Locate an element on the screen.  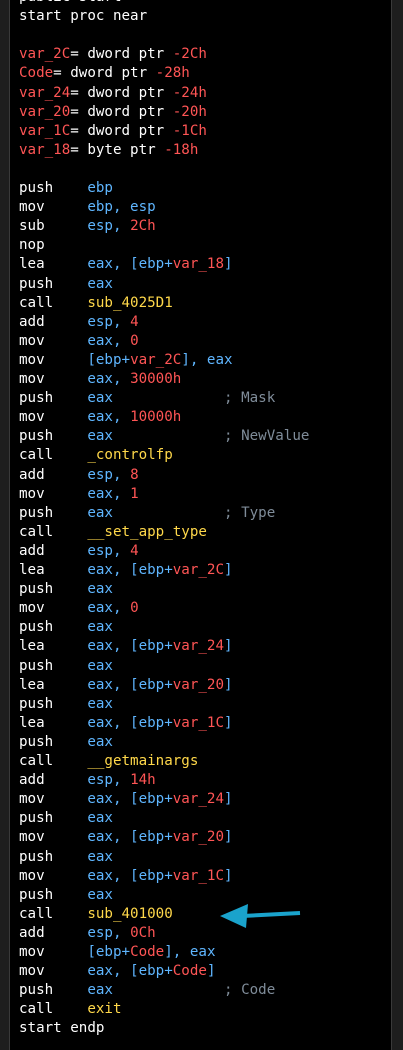
code-line: lea eax, [ebp+var_20] is located at coordinates (126, 685).